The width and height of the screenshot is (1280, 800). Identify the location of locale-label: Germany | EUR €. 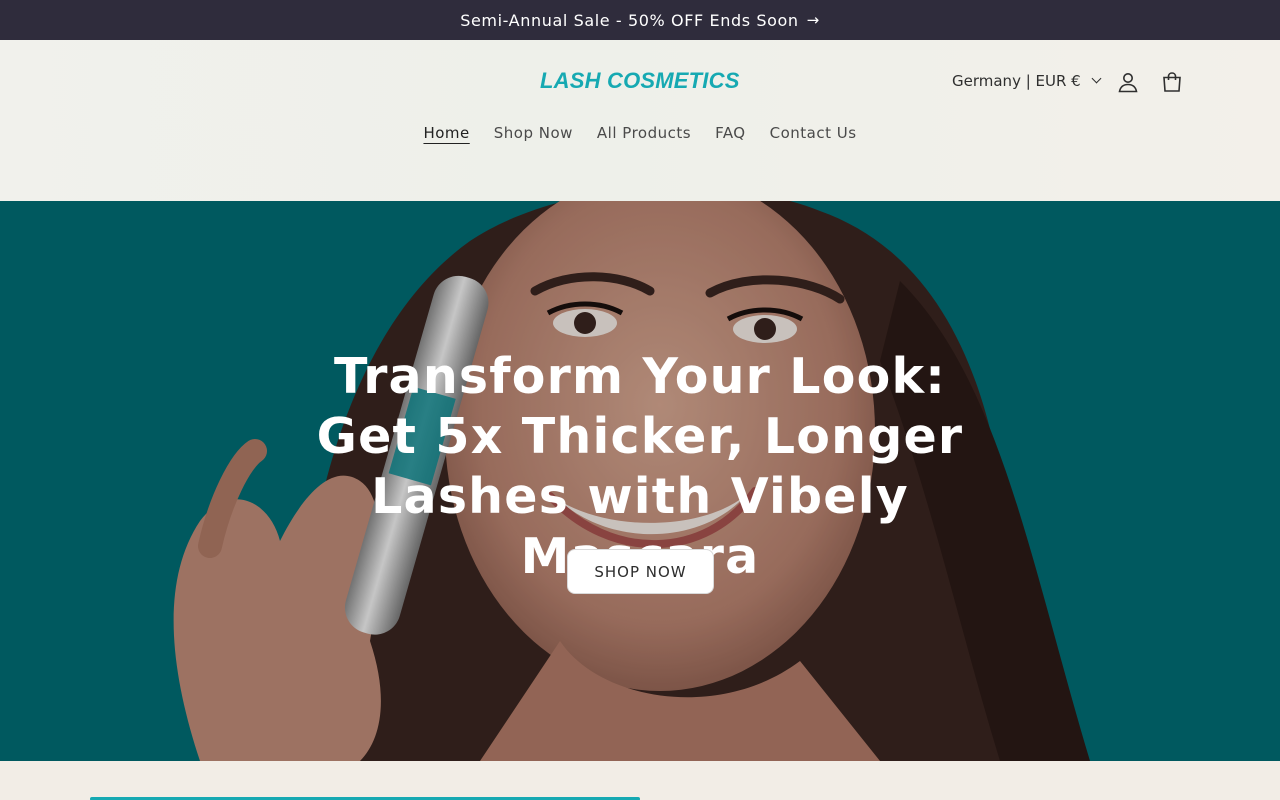
(1016, 81).